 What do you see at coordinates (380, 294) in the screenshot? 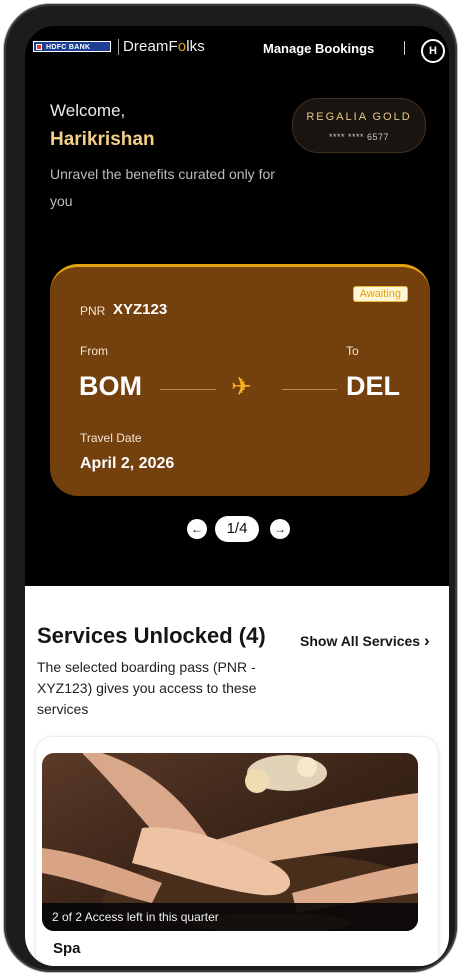
I see `status-badge: Awaiting` at bounding box center [380, 294].